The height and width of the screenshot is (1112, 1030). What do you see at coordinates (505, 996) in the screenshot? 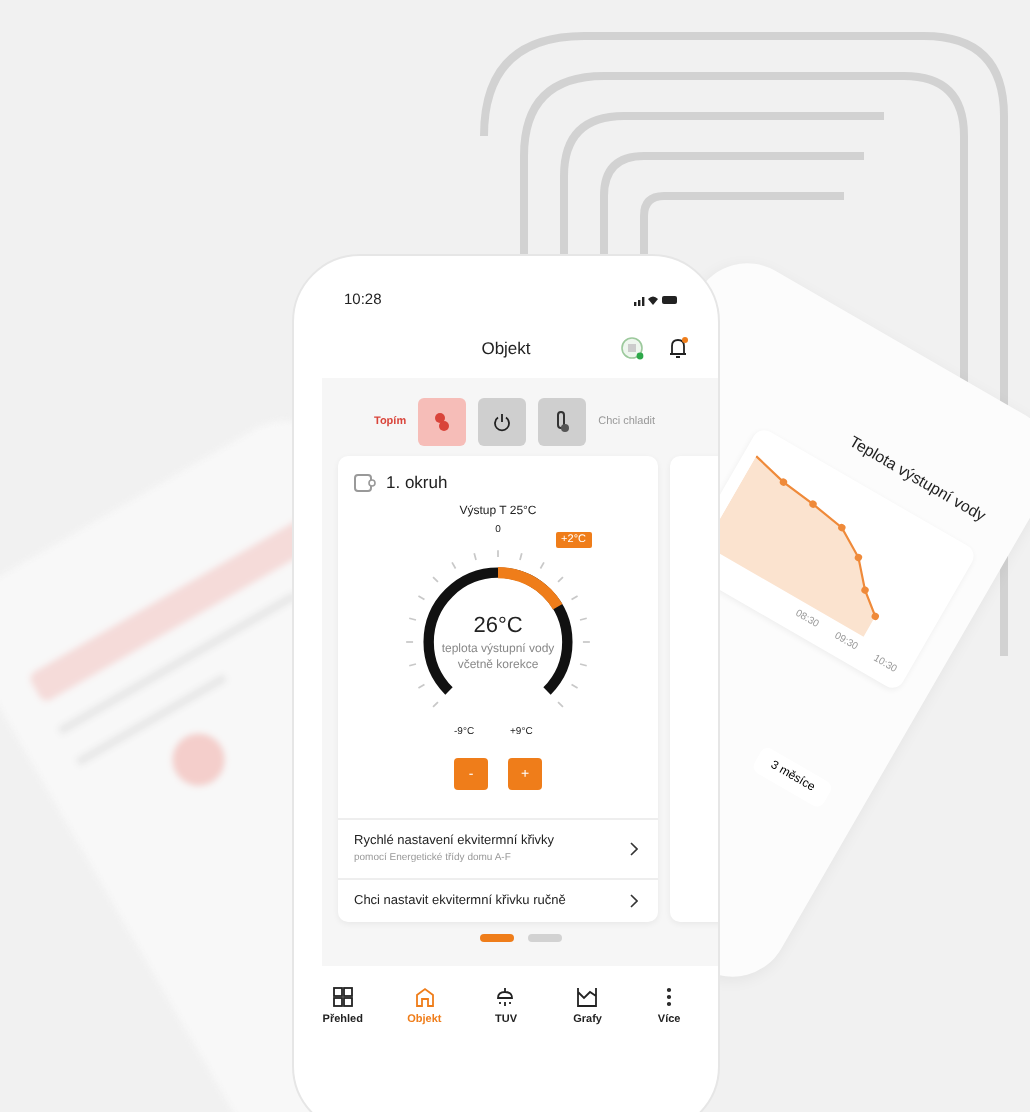
I see `shower-icon` at bounding box center [505, 996].